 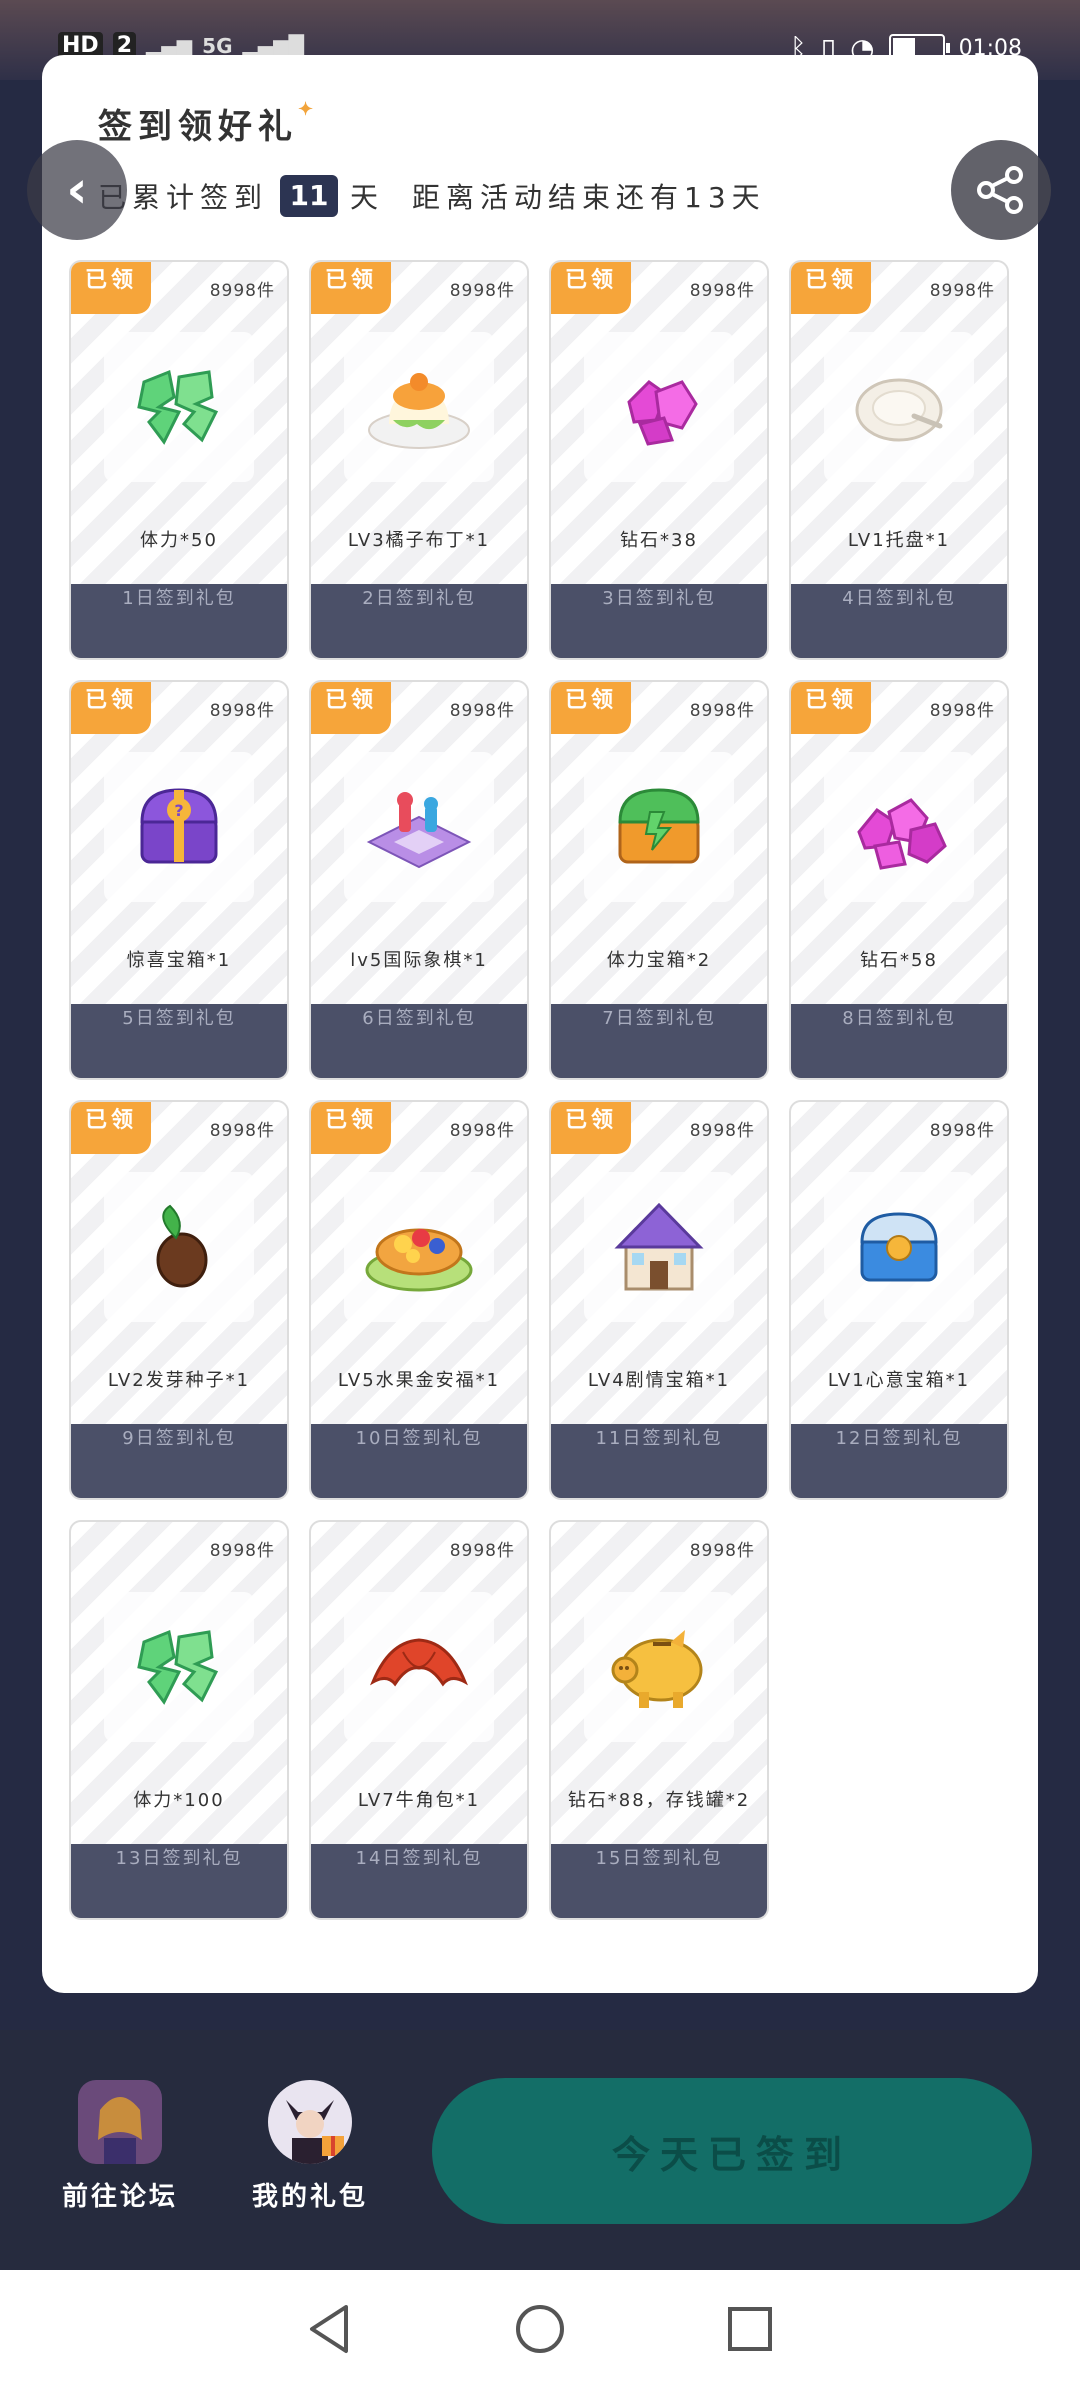 What do you see at coordinates (659, 1247) in the screenshot?
I see `house-icon` at bounding box center [659, 1247].